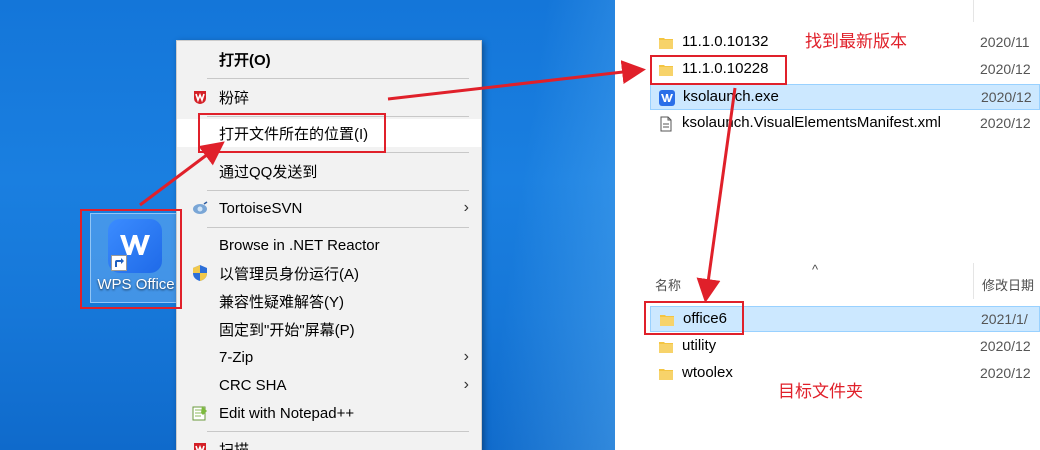 This screenshot has width=1040, height=450. What do you see at coordinates (329, 329) in the screenshot?
I see `menu-item-pin-to-start: 固定到"开始"屏幕(P)` at bounding box center [329, 329].